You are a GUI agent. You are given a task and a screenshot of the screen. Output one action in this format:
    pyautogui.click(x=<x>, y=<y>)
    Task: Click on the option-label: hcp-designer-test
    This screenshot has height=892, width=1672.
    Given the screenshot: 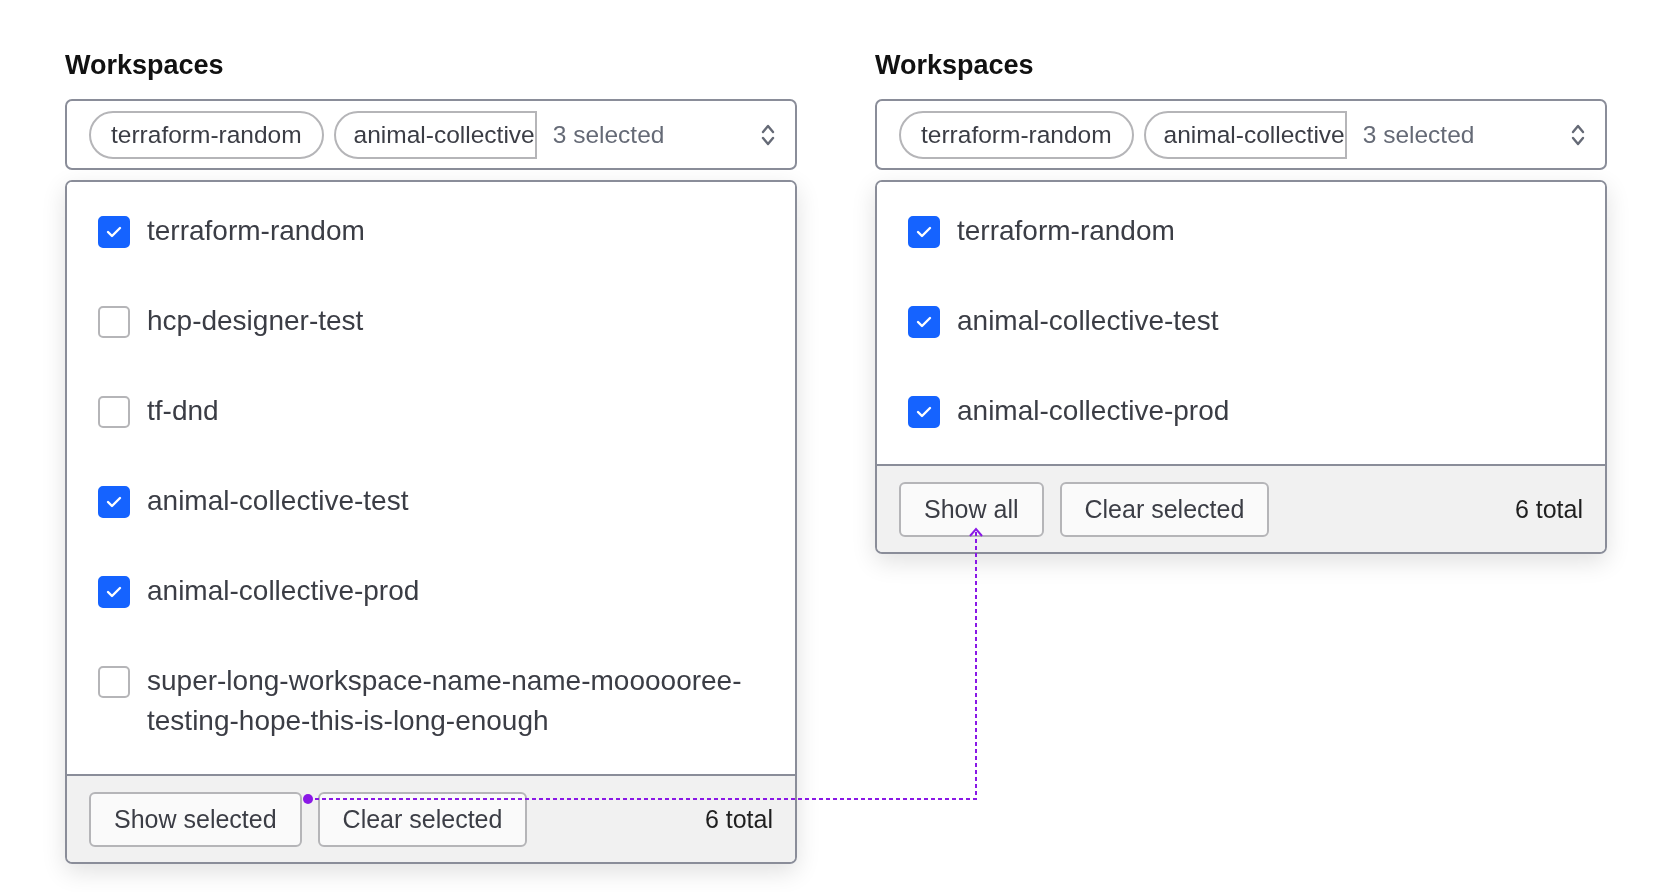 What is the action you would take?
    pyautogui.click(x=255, y=321)
    